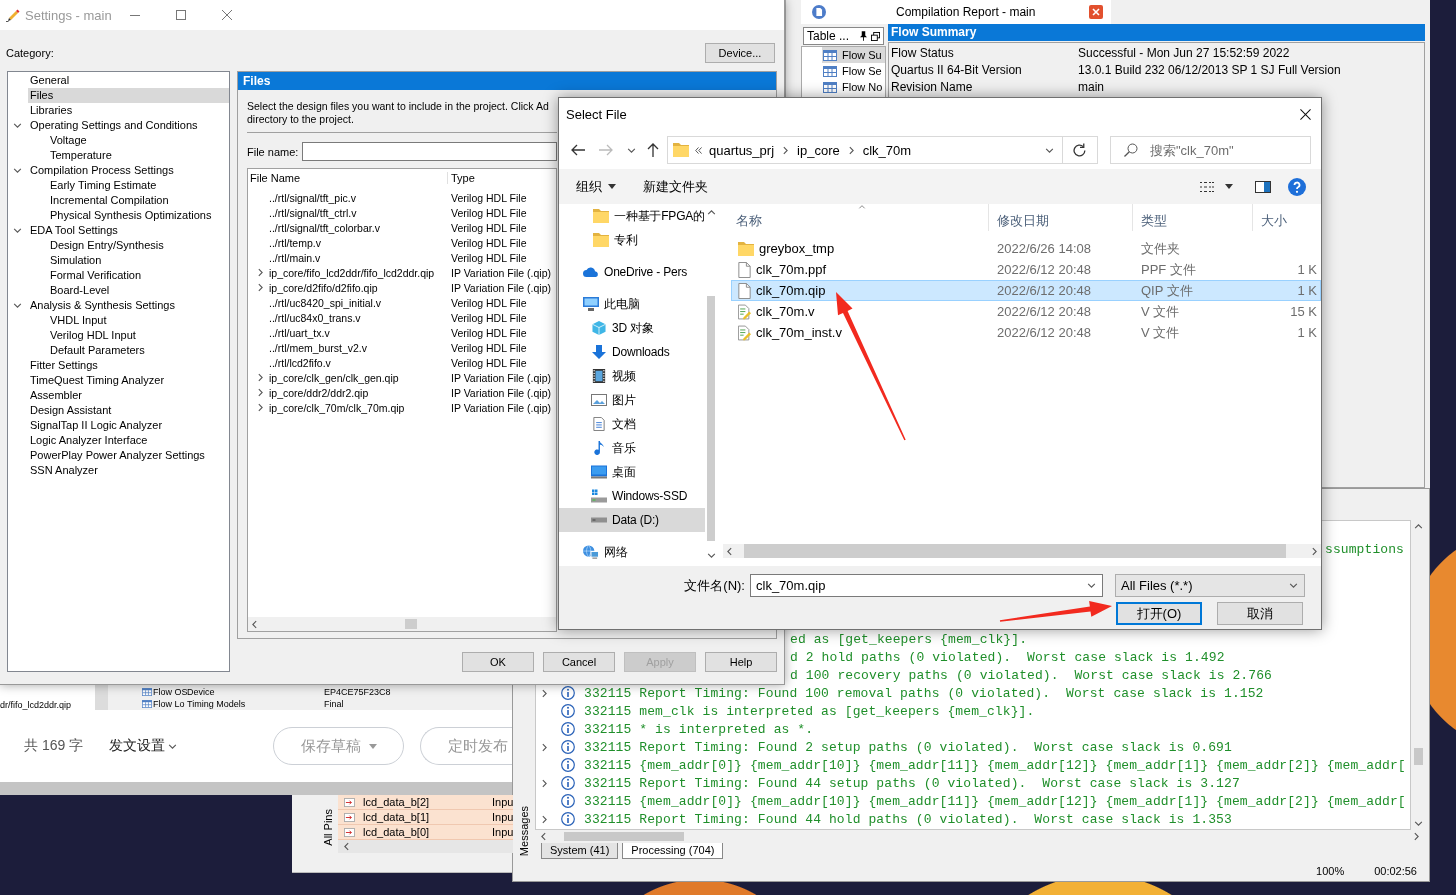  What do you see at coordinates (857, 217) in the screenshot?
I see `column-header: 名称` at bounding box center [857, 217].